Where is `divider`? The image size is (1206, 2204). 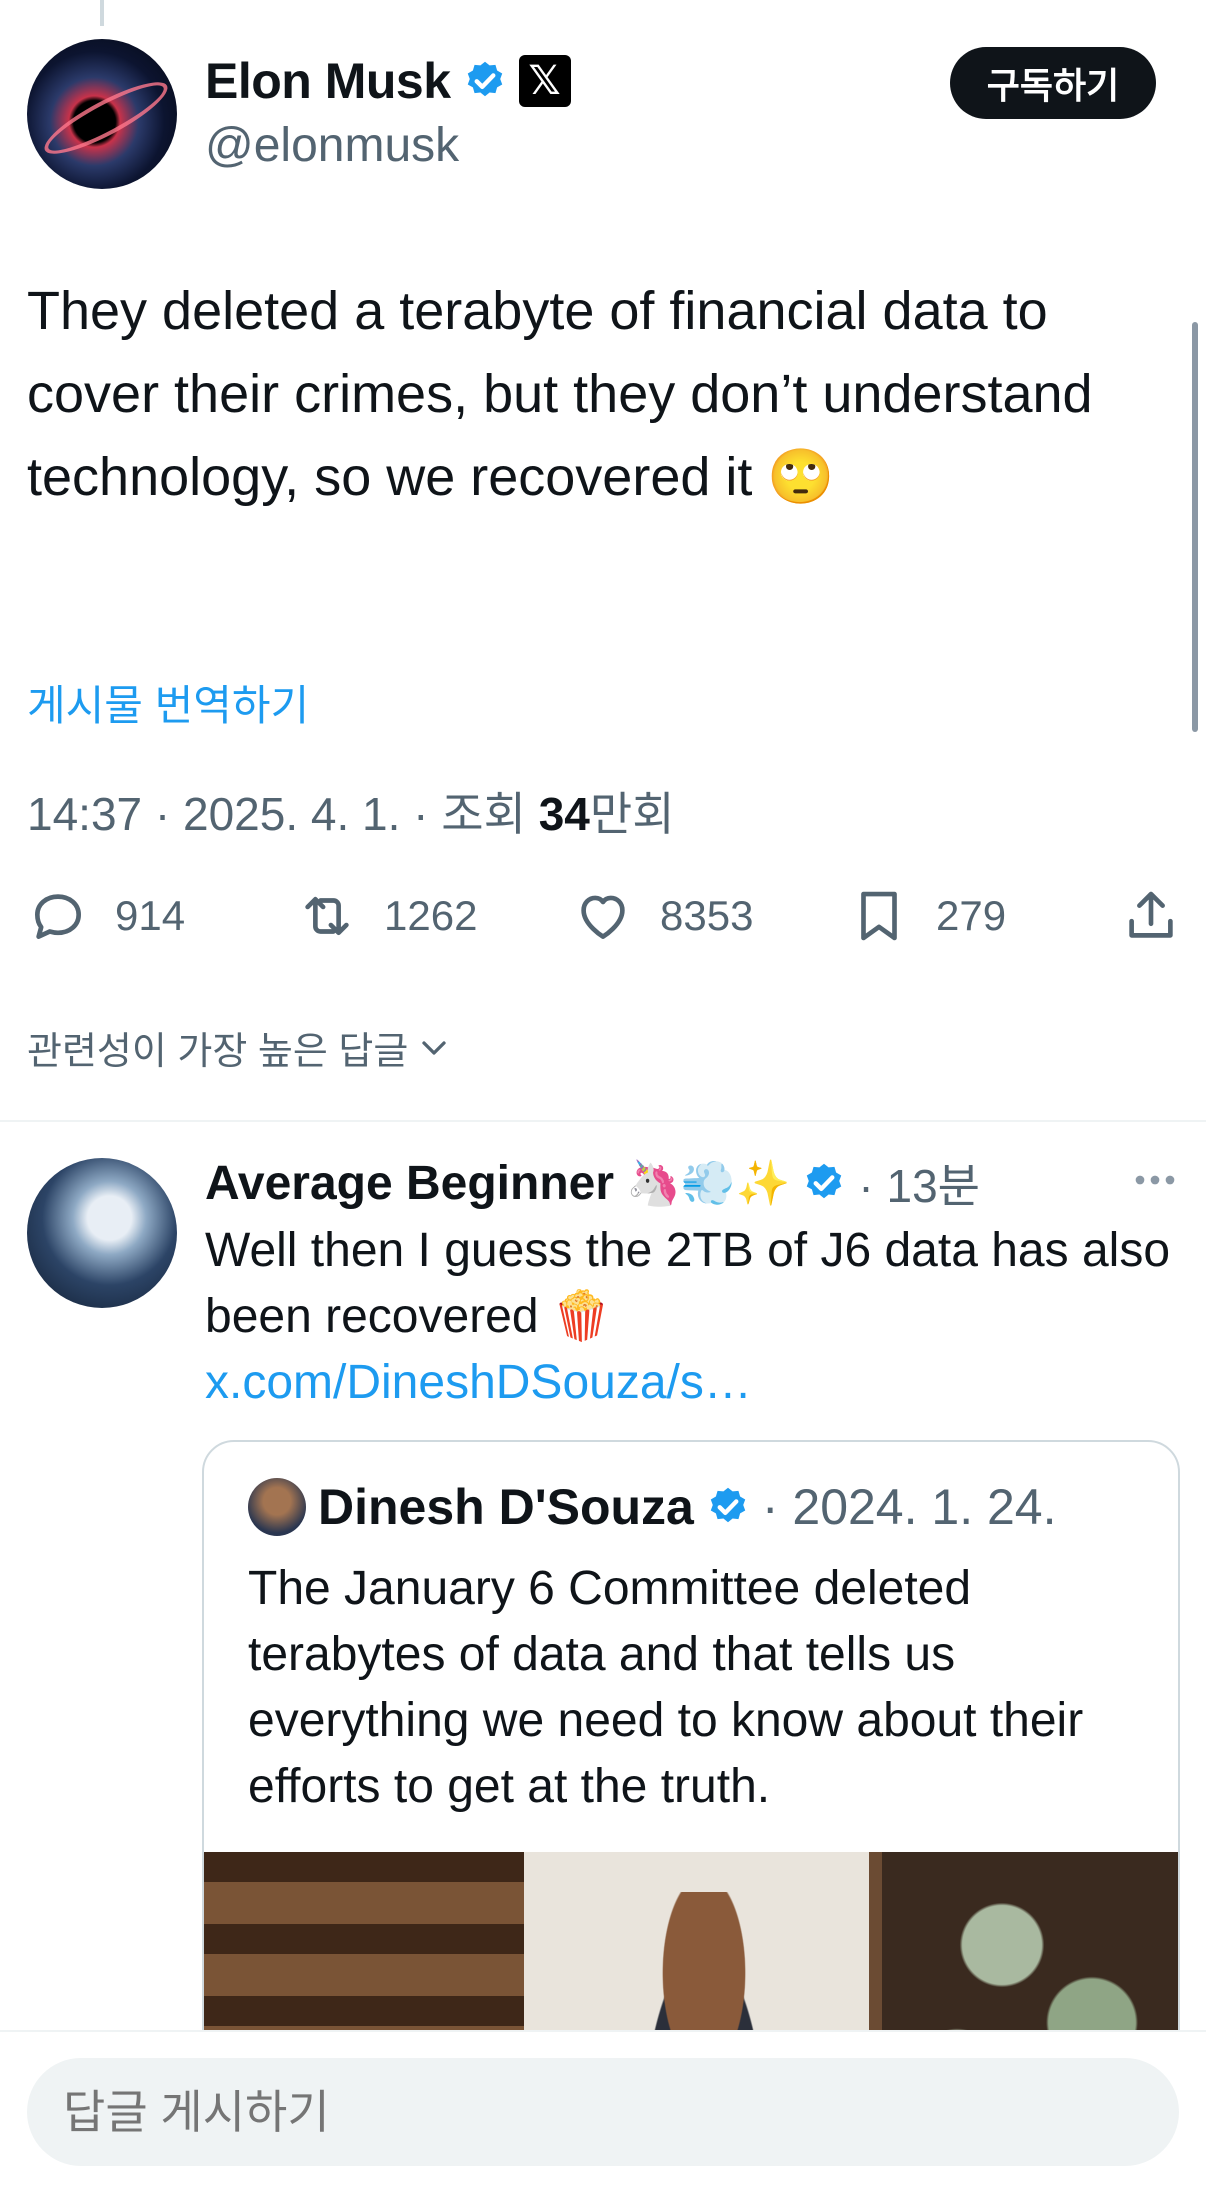 divider is located at coordinates (603, 1121).